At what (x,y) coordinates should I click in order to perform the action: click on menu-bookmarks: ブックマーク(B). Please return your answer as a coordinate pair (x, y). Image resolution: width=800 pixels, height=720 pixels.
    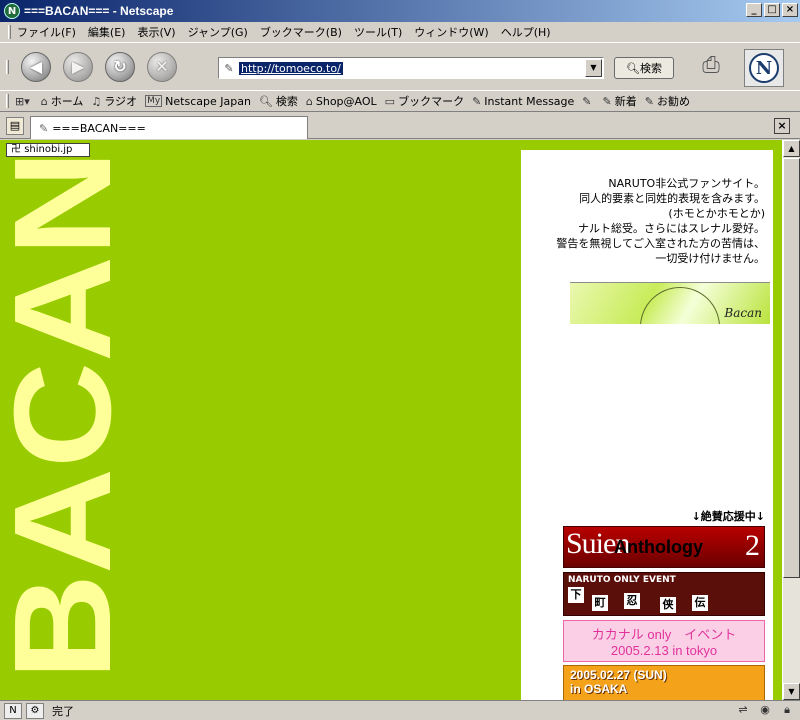
    Looking at the image, I should click on (301, 32).